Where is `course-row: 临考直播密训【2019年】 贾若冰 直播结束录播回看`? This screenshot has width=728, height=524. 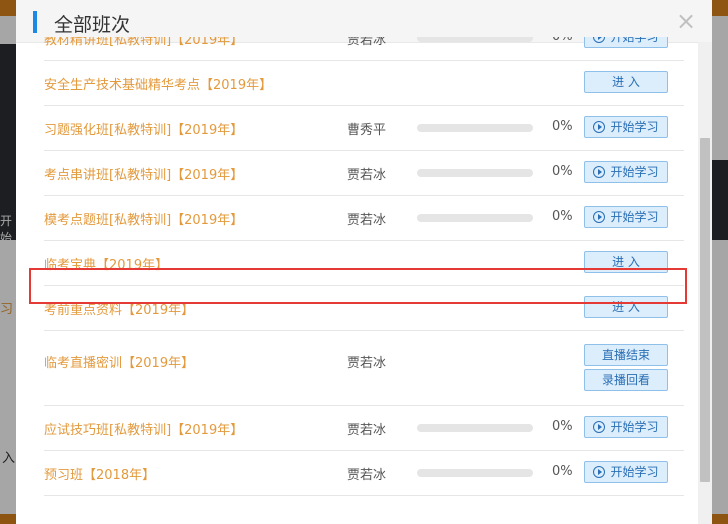 course-row: 临考直播密训【2019年】 贾若冰 直播结束录播回看 is located at coordinates (364, 368).